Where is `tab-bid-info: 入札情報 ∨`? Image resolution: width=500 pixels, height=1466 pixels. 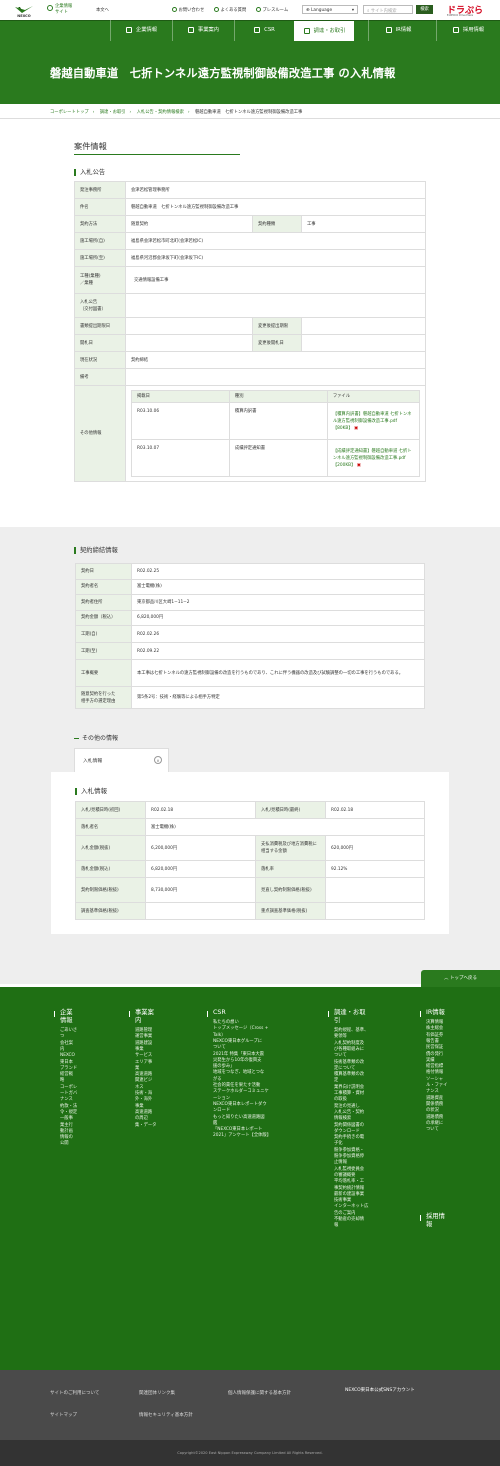
tab-bid-info: 入札情報 ∨ is located at coordinates (121, 760).